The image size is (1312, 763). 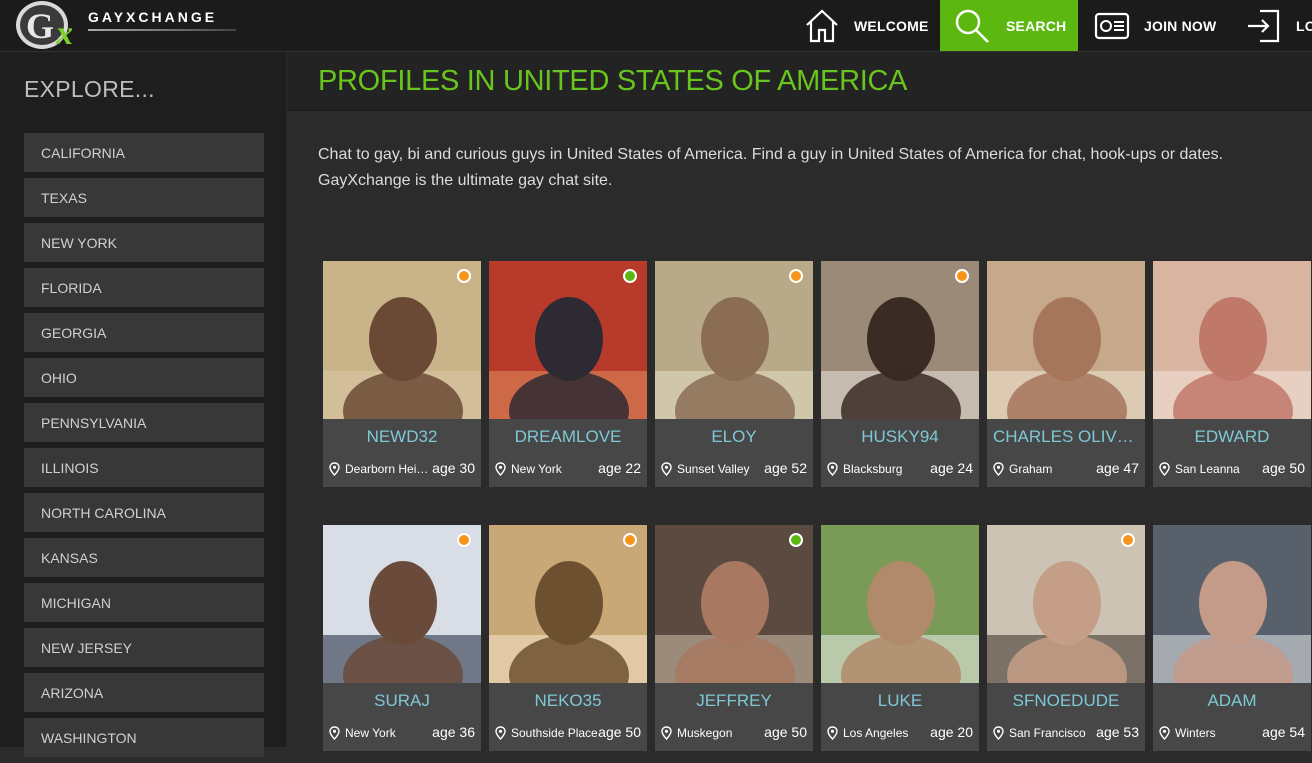 I want to click on profile-name: NEKO35, so click(x=568, y=701).